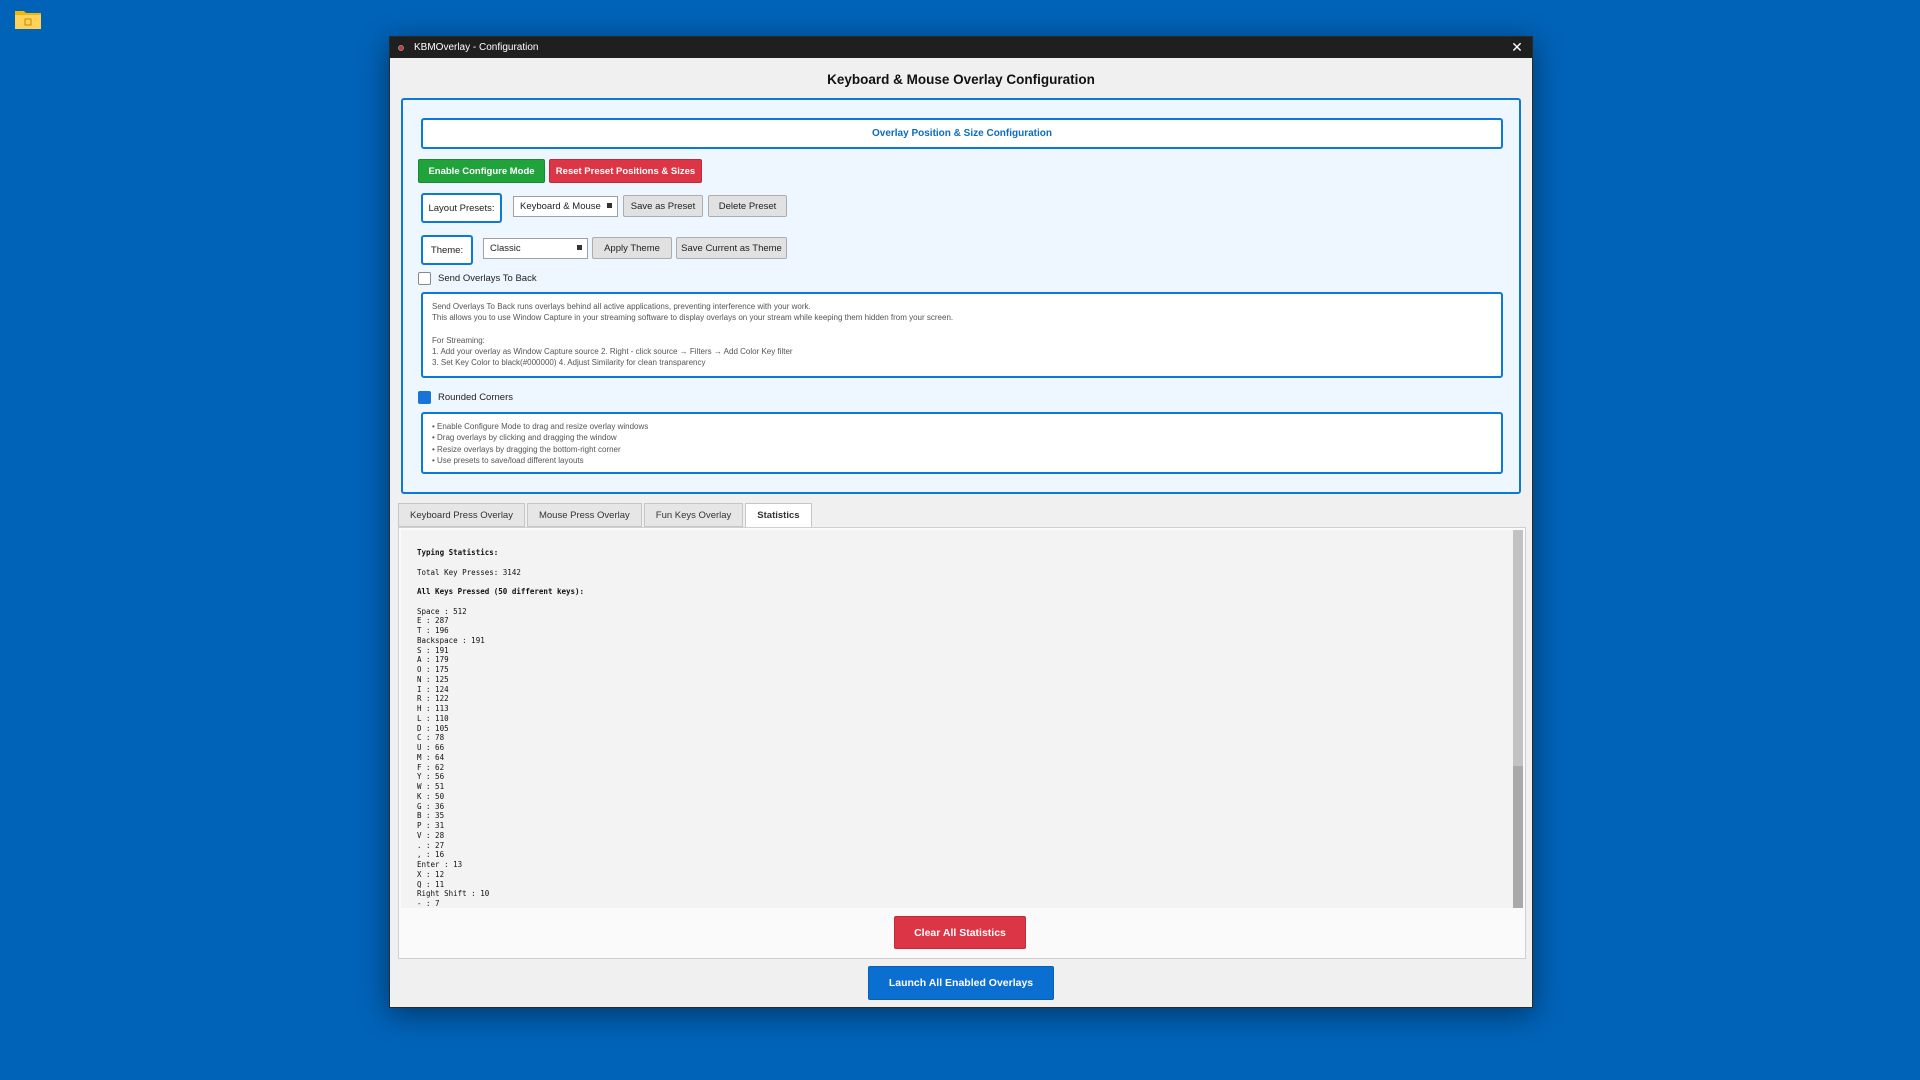 This screenshot has width=1920, height=1080. What do you see at coordinates (401, 47) in the screenshot?
I see `app-icon` at bounding box center [401, 47].